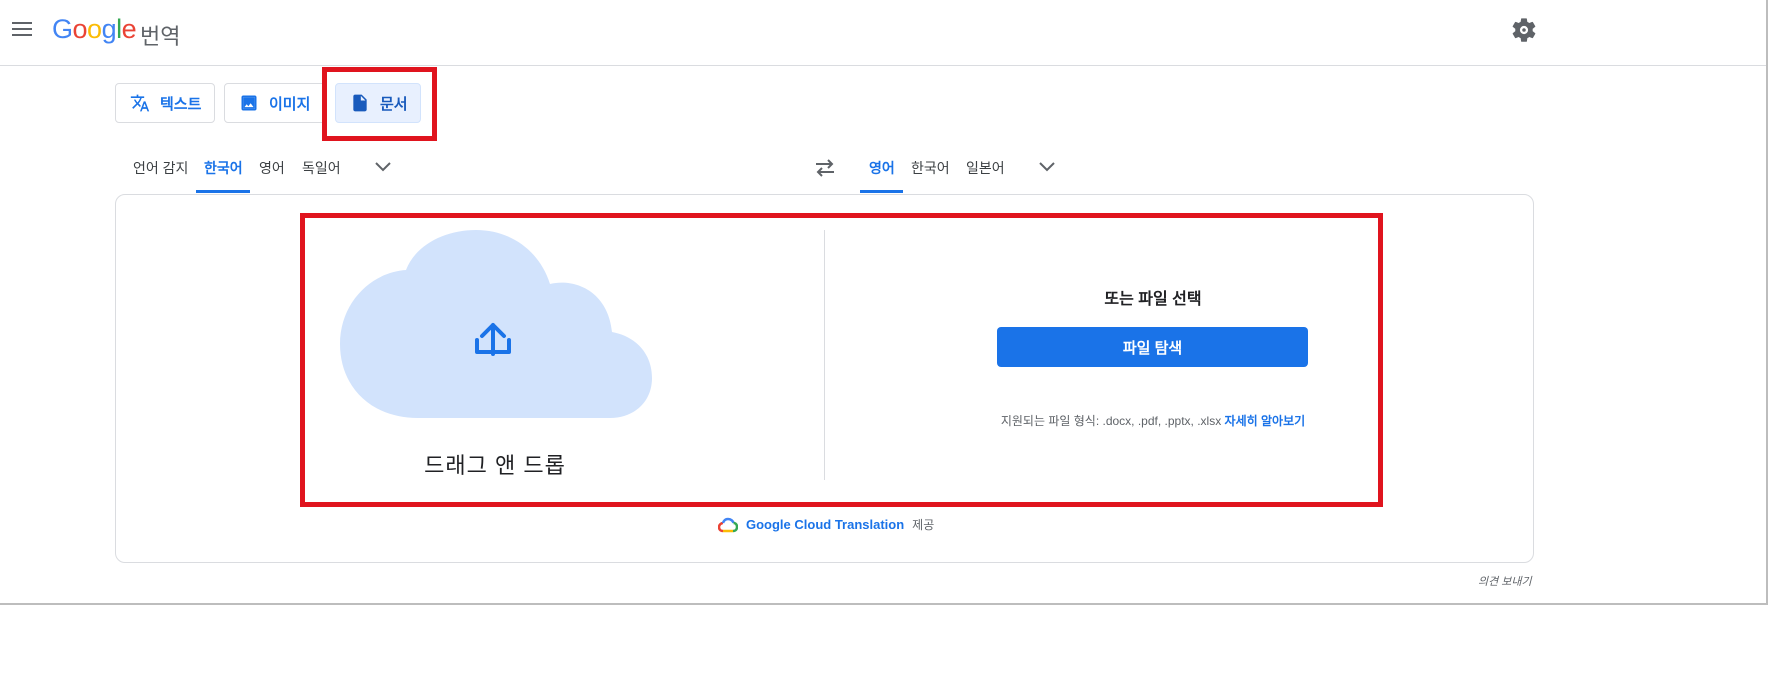 The height and width of the screenshot is (688, 1768). I want to click on tab-image: 이미지, so click(275, 103).